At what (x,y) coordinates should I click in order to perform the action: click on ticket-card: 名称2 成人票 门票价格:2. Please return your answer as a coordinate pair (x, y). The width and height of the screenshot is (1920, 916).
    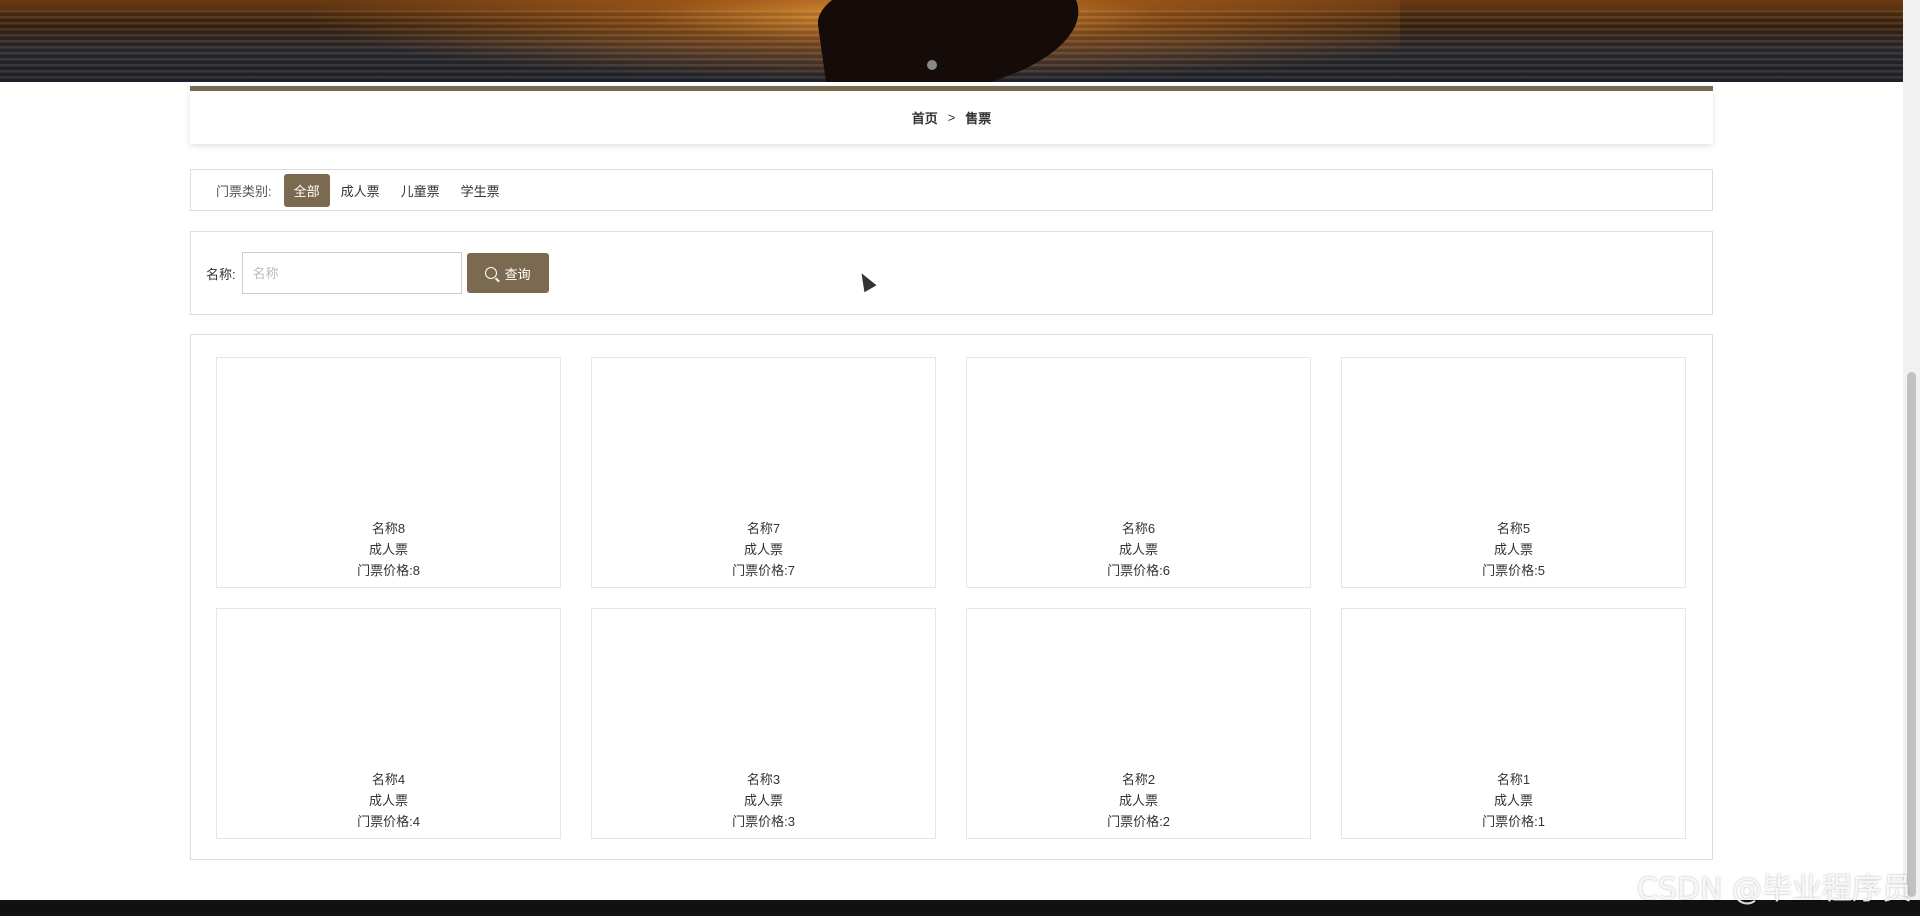
    Looking at the image, I should click on (1138, 723).